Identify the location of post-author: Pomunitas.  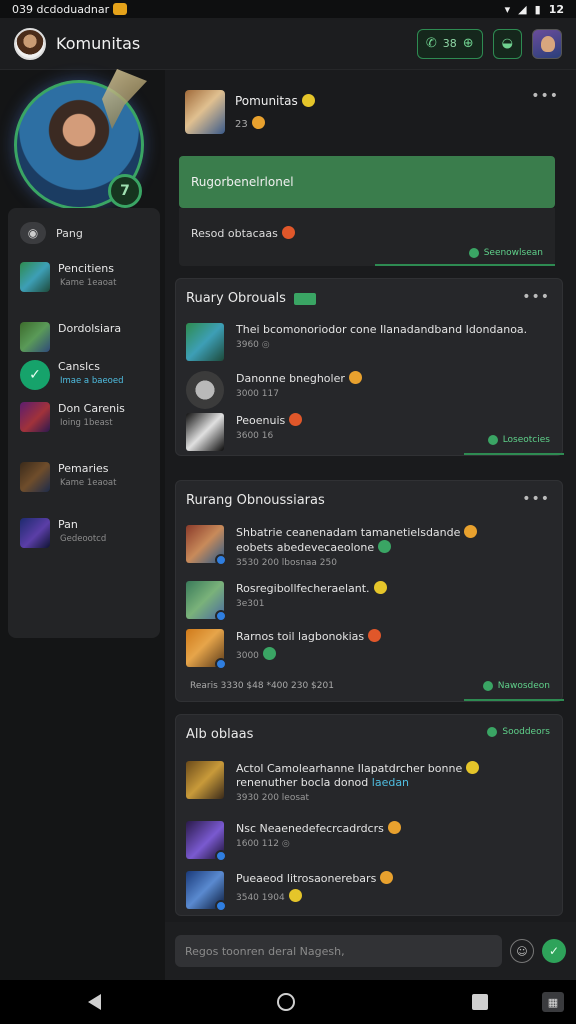
(275, 101).